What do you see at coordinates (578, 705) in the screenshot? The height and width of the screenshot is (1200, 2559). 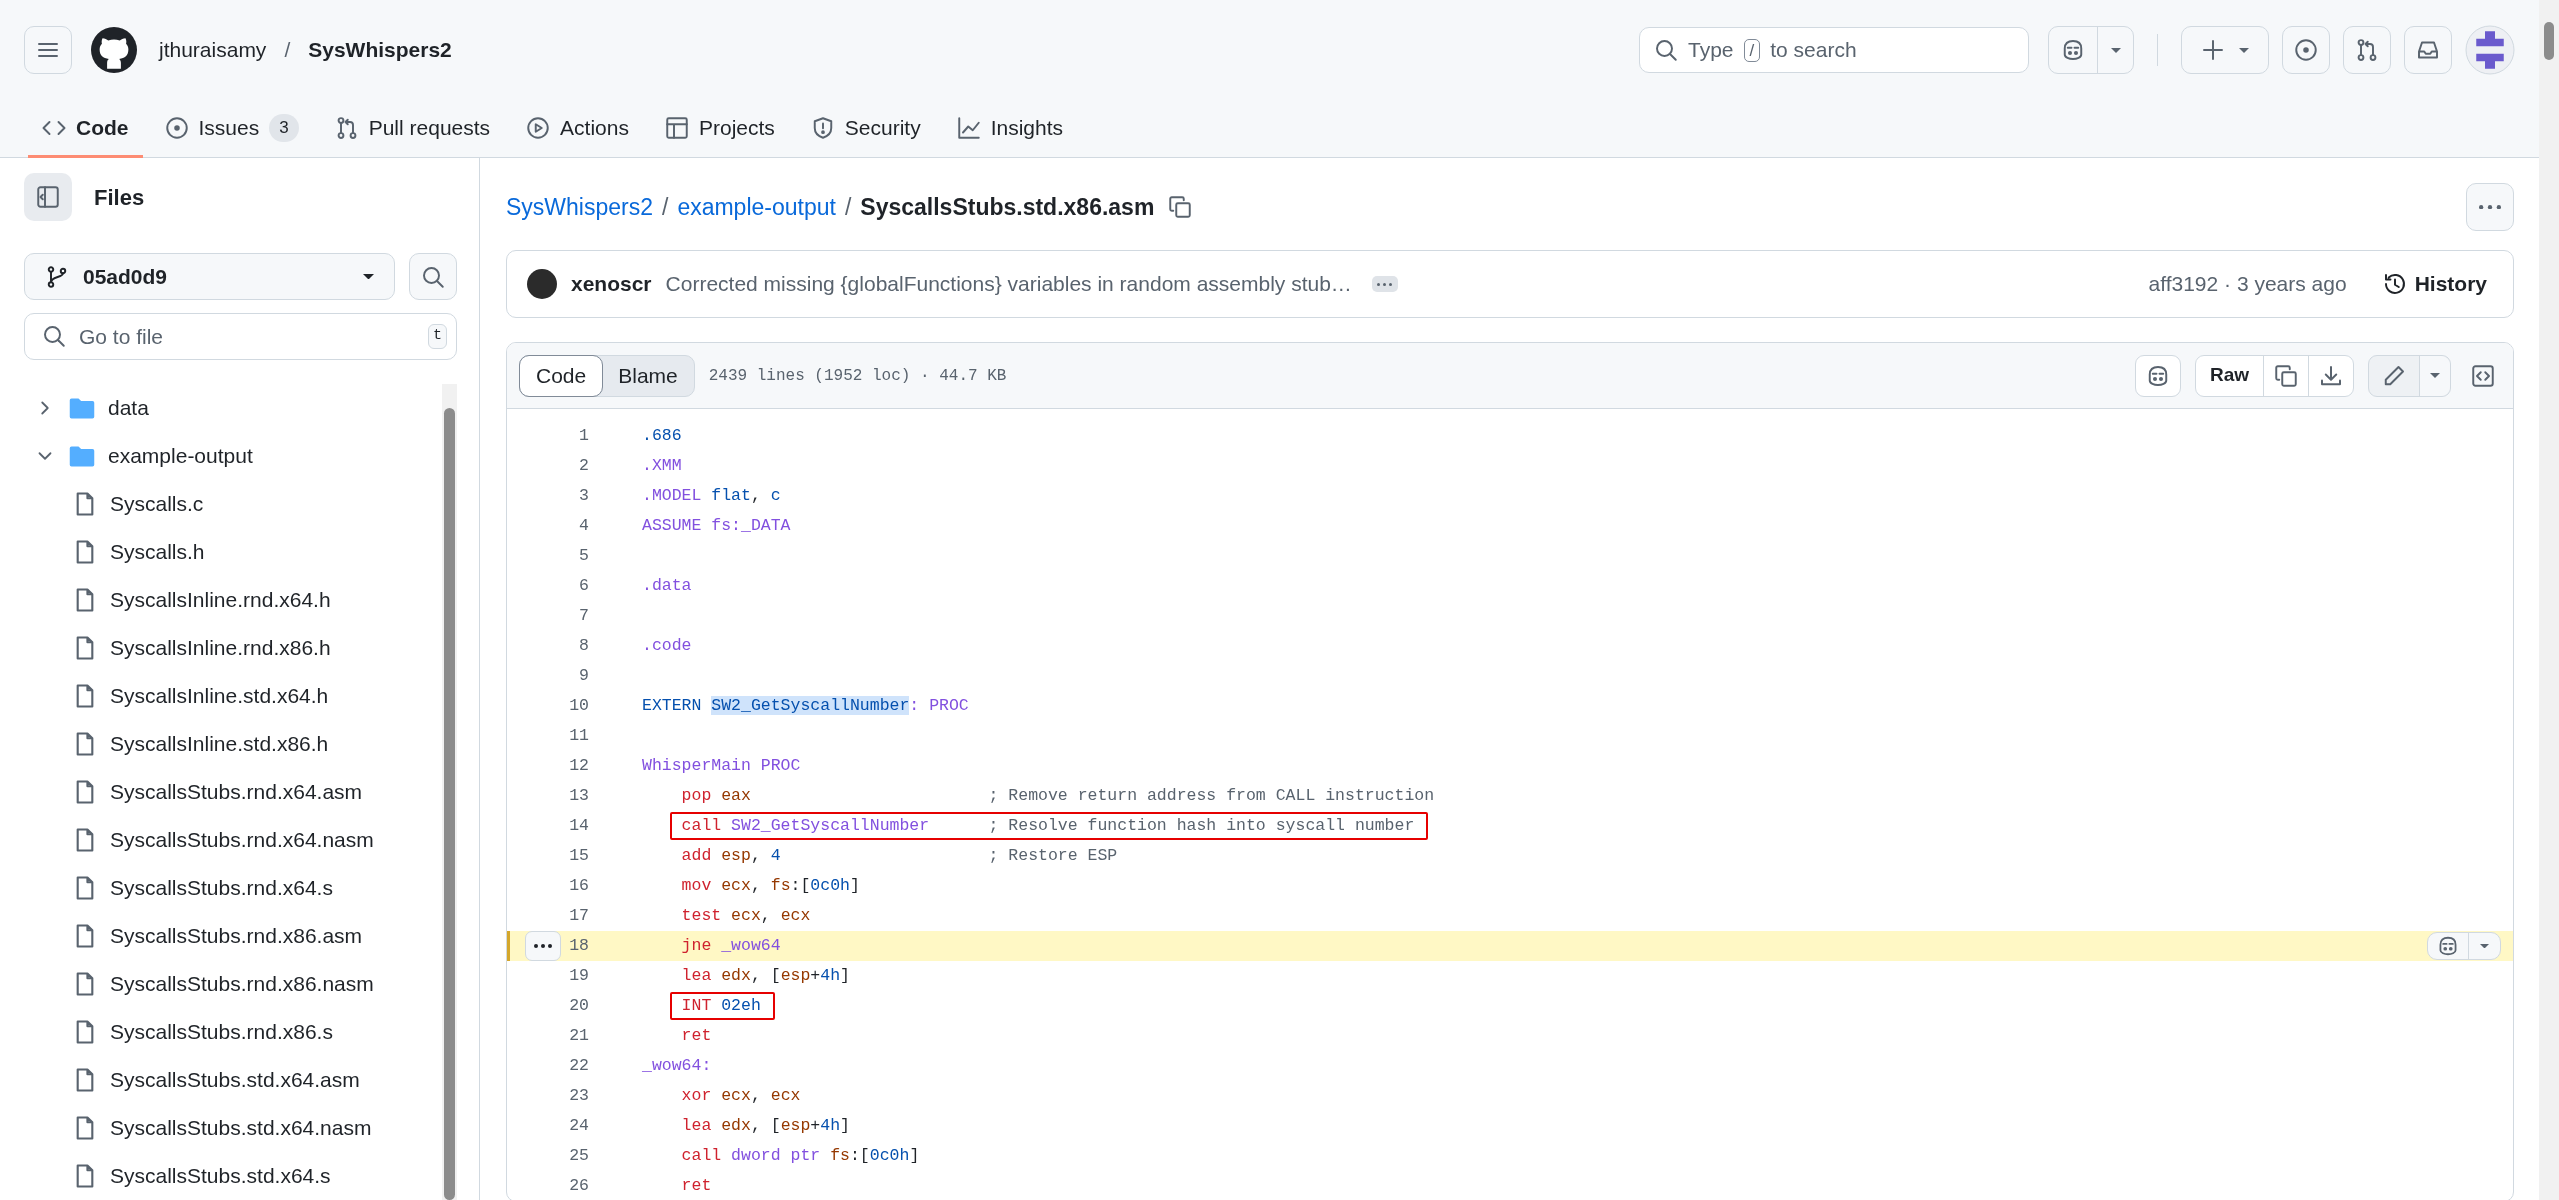 I see `line-number: 10` at bounding box center [578, 705].